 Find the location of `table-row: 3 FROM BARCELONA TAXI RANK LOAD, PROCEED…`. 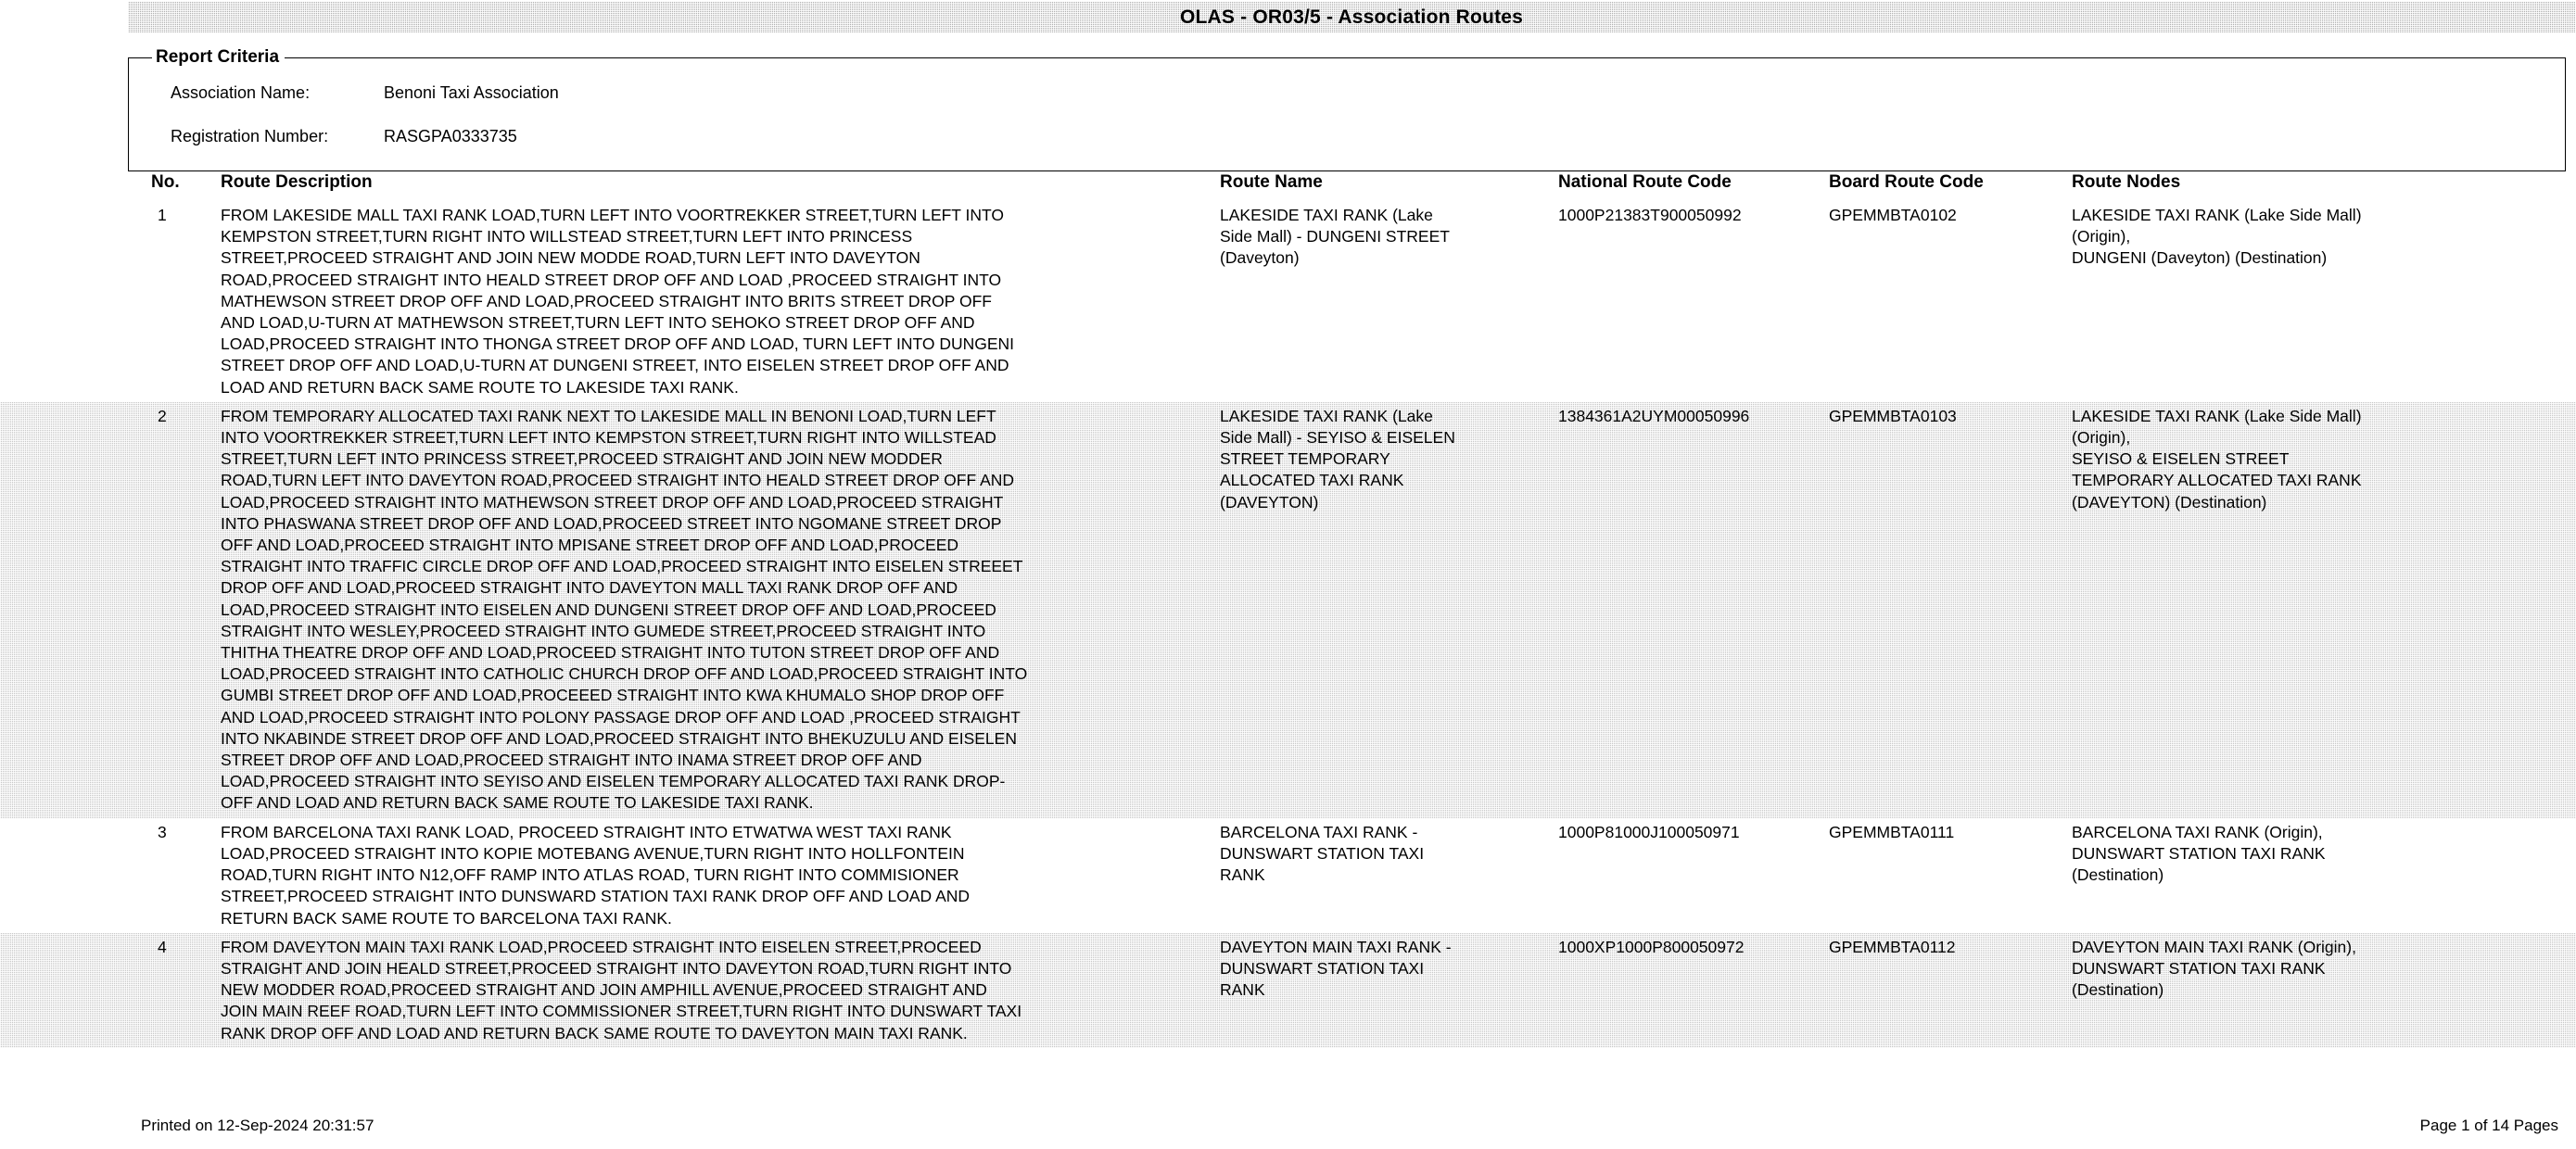

table-row: 3 FROM BARCELONA TAXI RANK LOAD, PROCEED… is located at coordinates (1288, 875).